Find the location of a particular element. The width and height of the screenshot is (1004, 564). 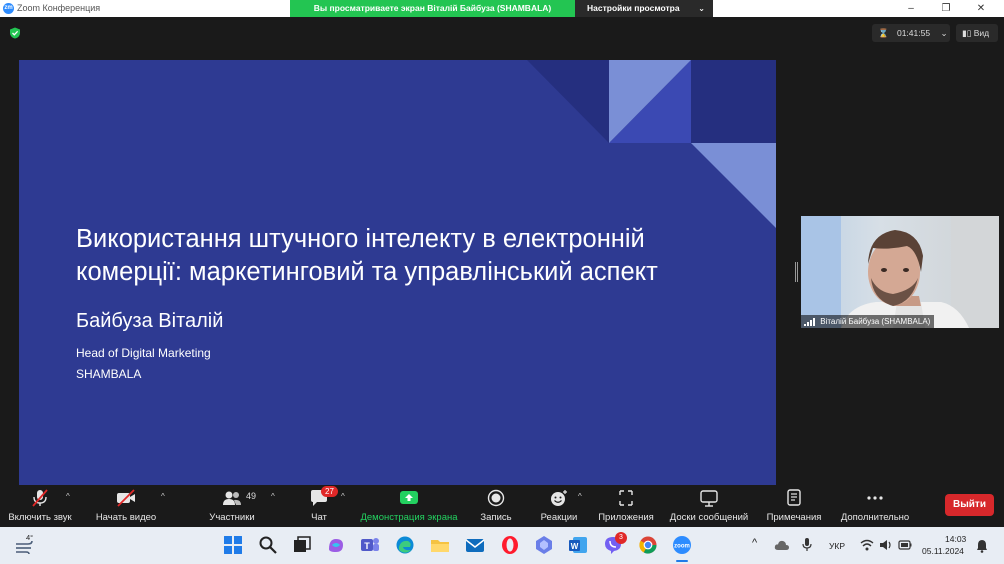

leave-button: Выйти is located at coordinates (969, 505).